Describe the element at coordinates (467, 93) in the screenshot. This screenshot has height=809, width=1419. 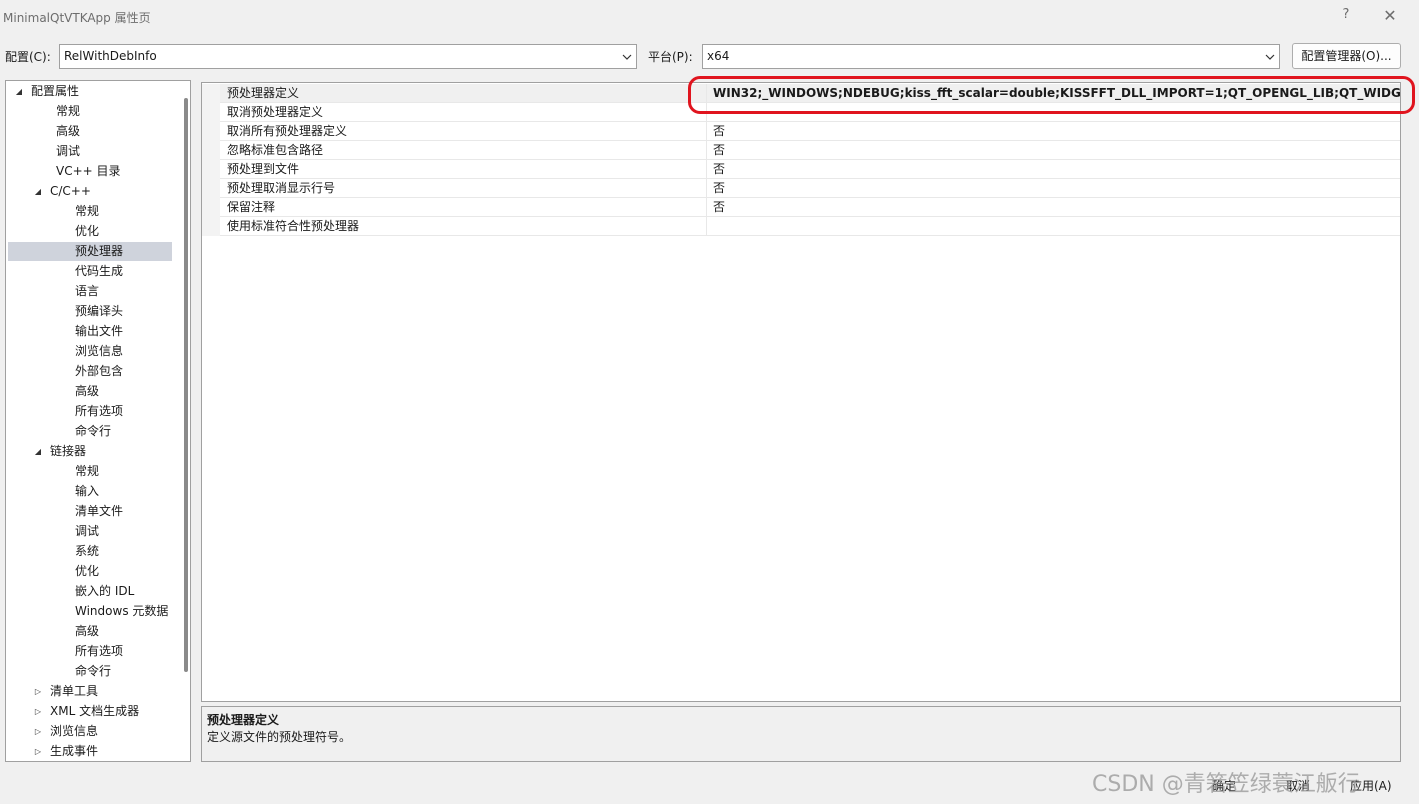
I see `property-name: 预处理器定义` at that location.